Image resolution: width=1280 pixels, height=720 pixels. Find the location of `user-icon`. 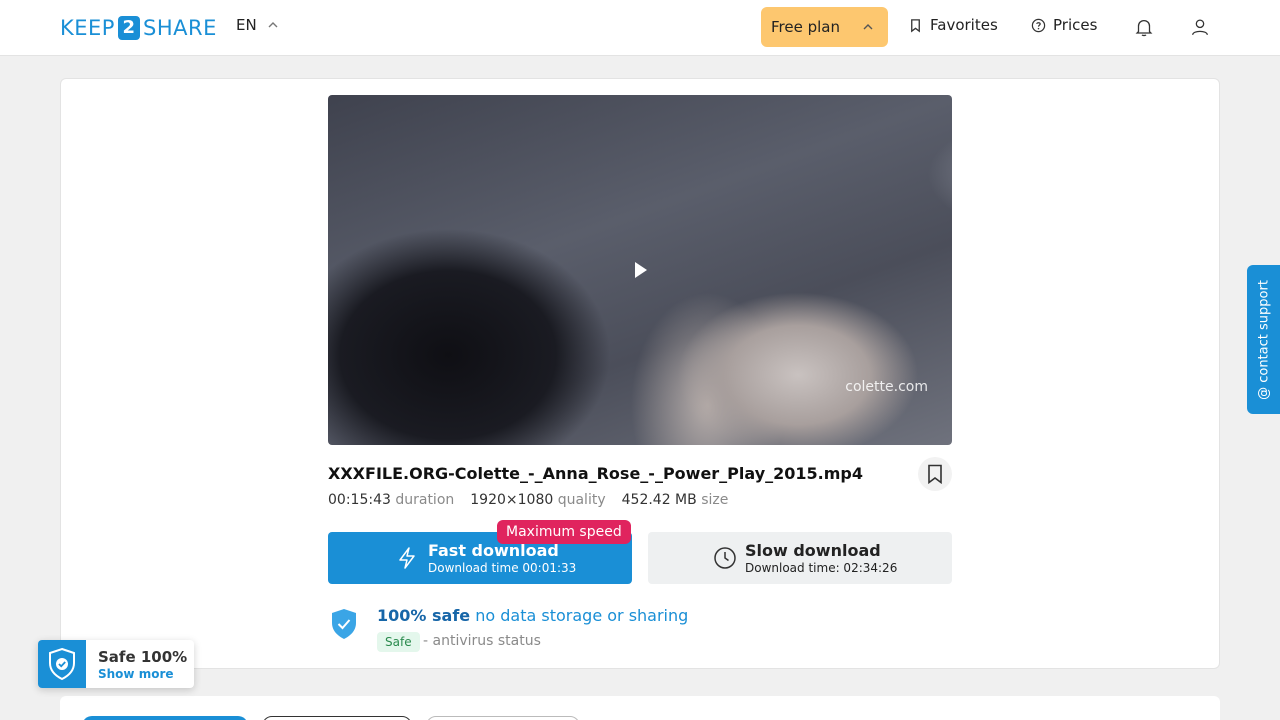

user-icon is located at coordinates (1200, 27).